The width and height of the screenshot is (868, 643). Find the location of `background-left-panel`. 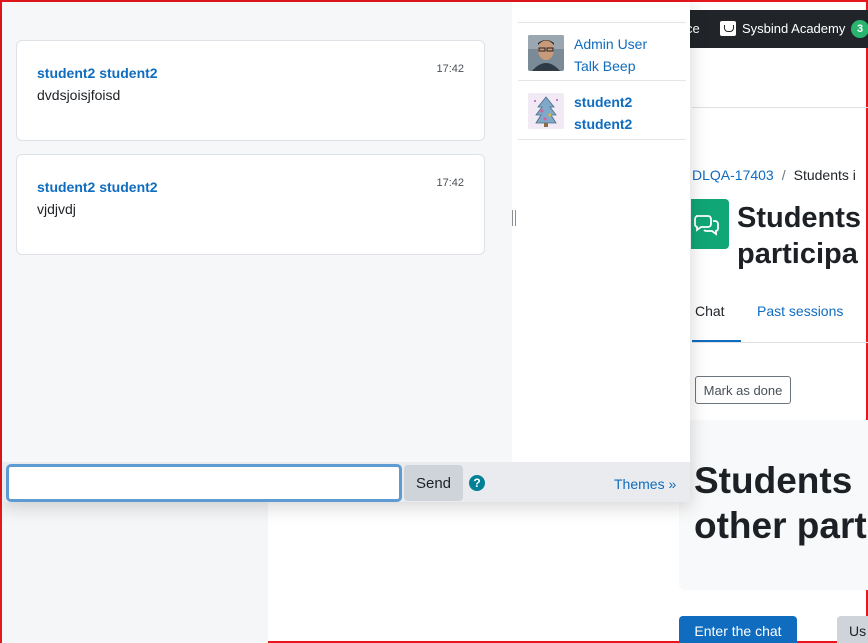

background-left-panel is located at coordinates (135, 572).